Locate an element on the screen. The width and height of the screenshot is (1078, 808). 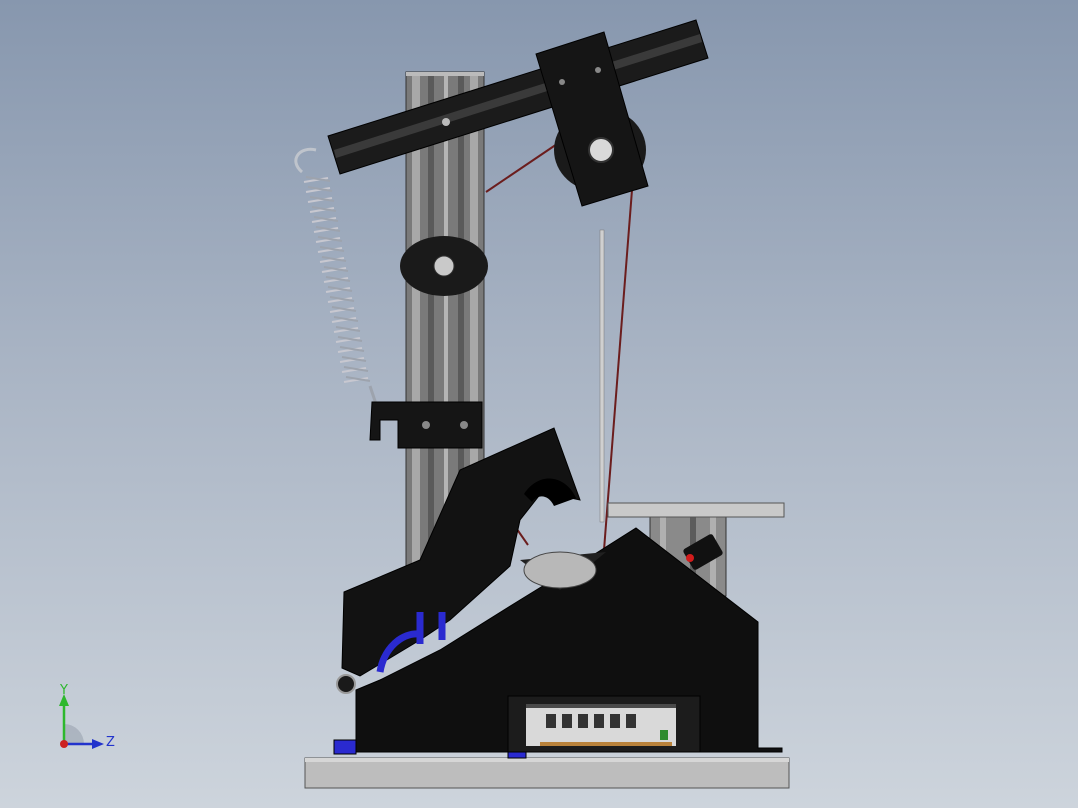
top-rail is located at coordinates (518, 97).